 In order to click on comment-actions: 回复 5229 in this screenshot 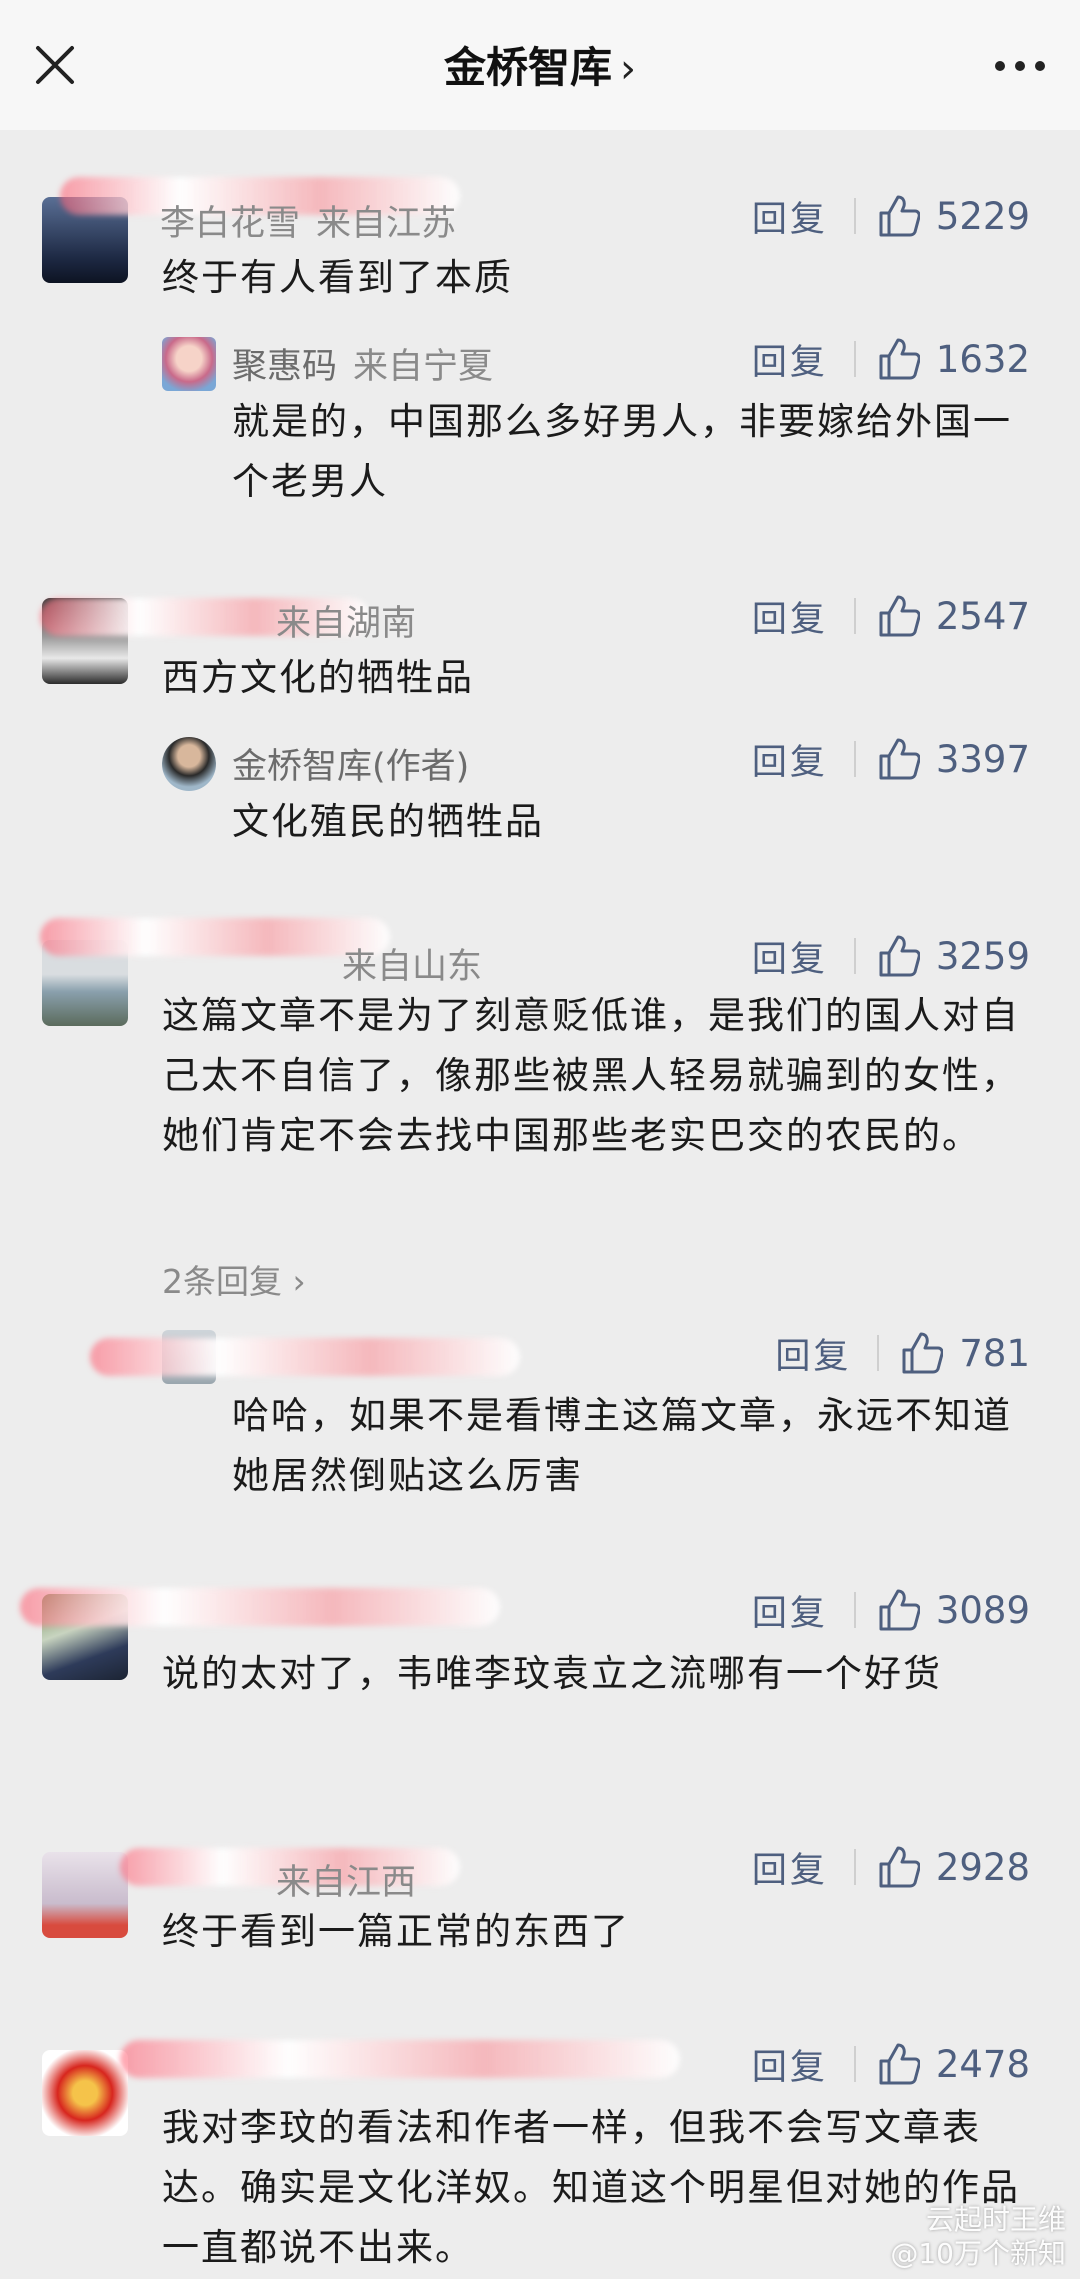, I will do `click(891, 216)`.